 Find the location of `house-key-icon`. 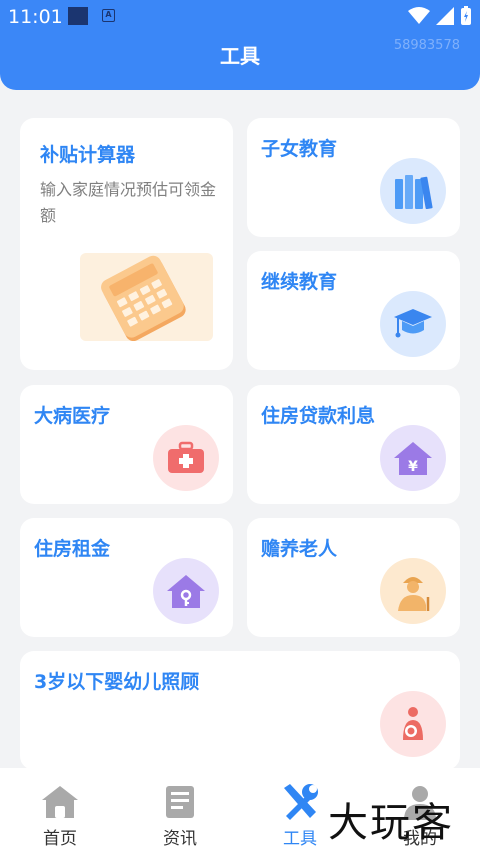

house-key-icon is located at coordinates (186, 591).